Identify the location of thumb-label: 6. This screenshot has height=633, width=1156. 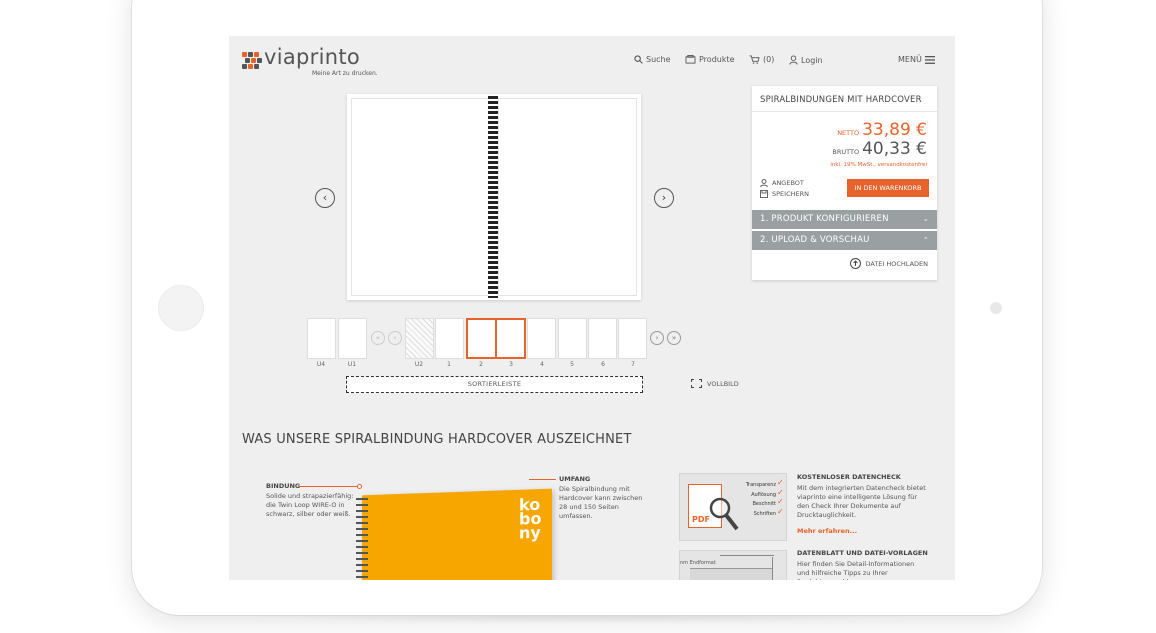
(603, 364).